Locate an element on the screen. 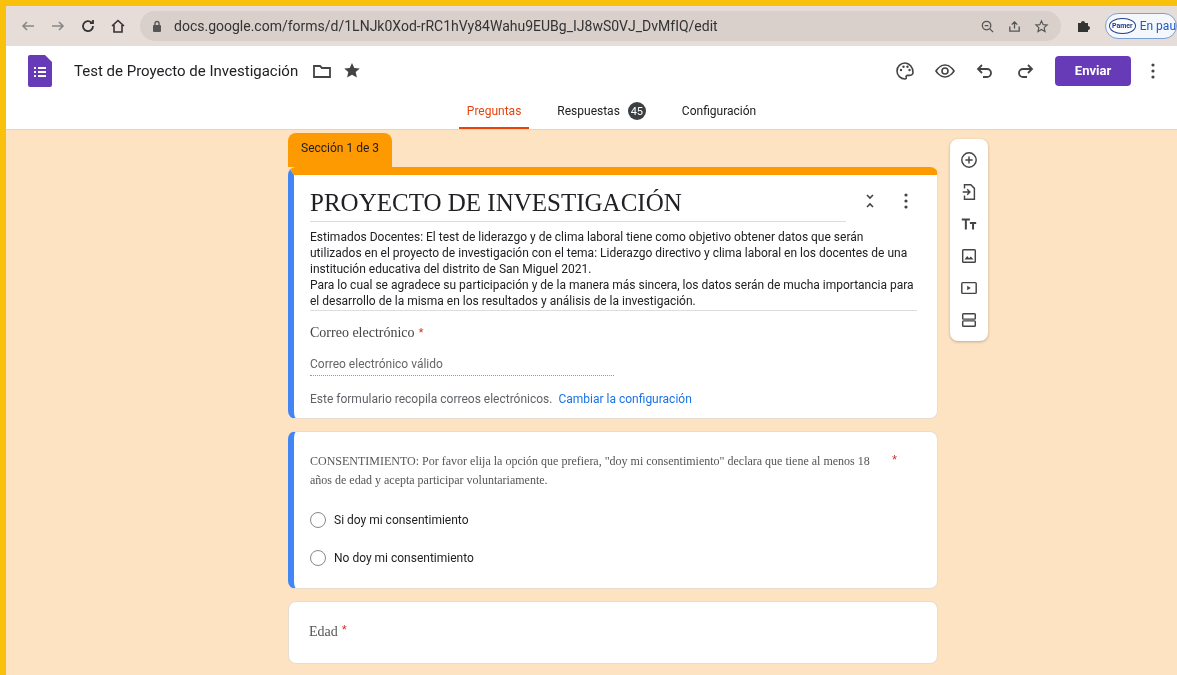  count-badge: 45 is located at coordinates (636, 111).